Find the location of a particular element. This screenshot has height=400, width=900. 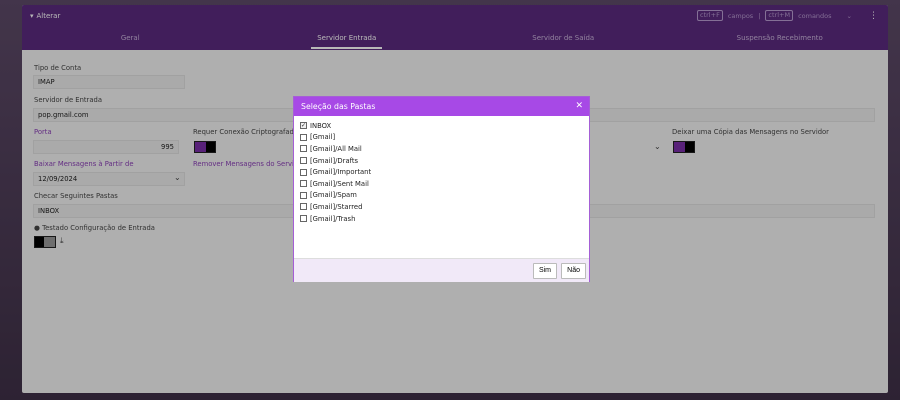

folder-label: [Gmail]/Sent Mail is located at coordinates (339, 183).